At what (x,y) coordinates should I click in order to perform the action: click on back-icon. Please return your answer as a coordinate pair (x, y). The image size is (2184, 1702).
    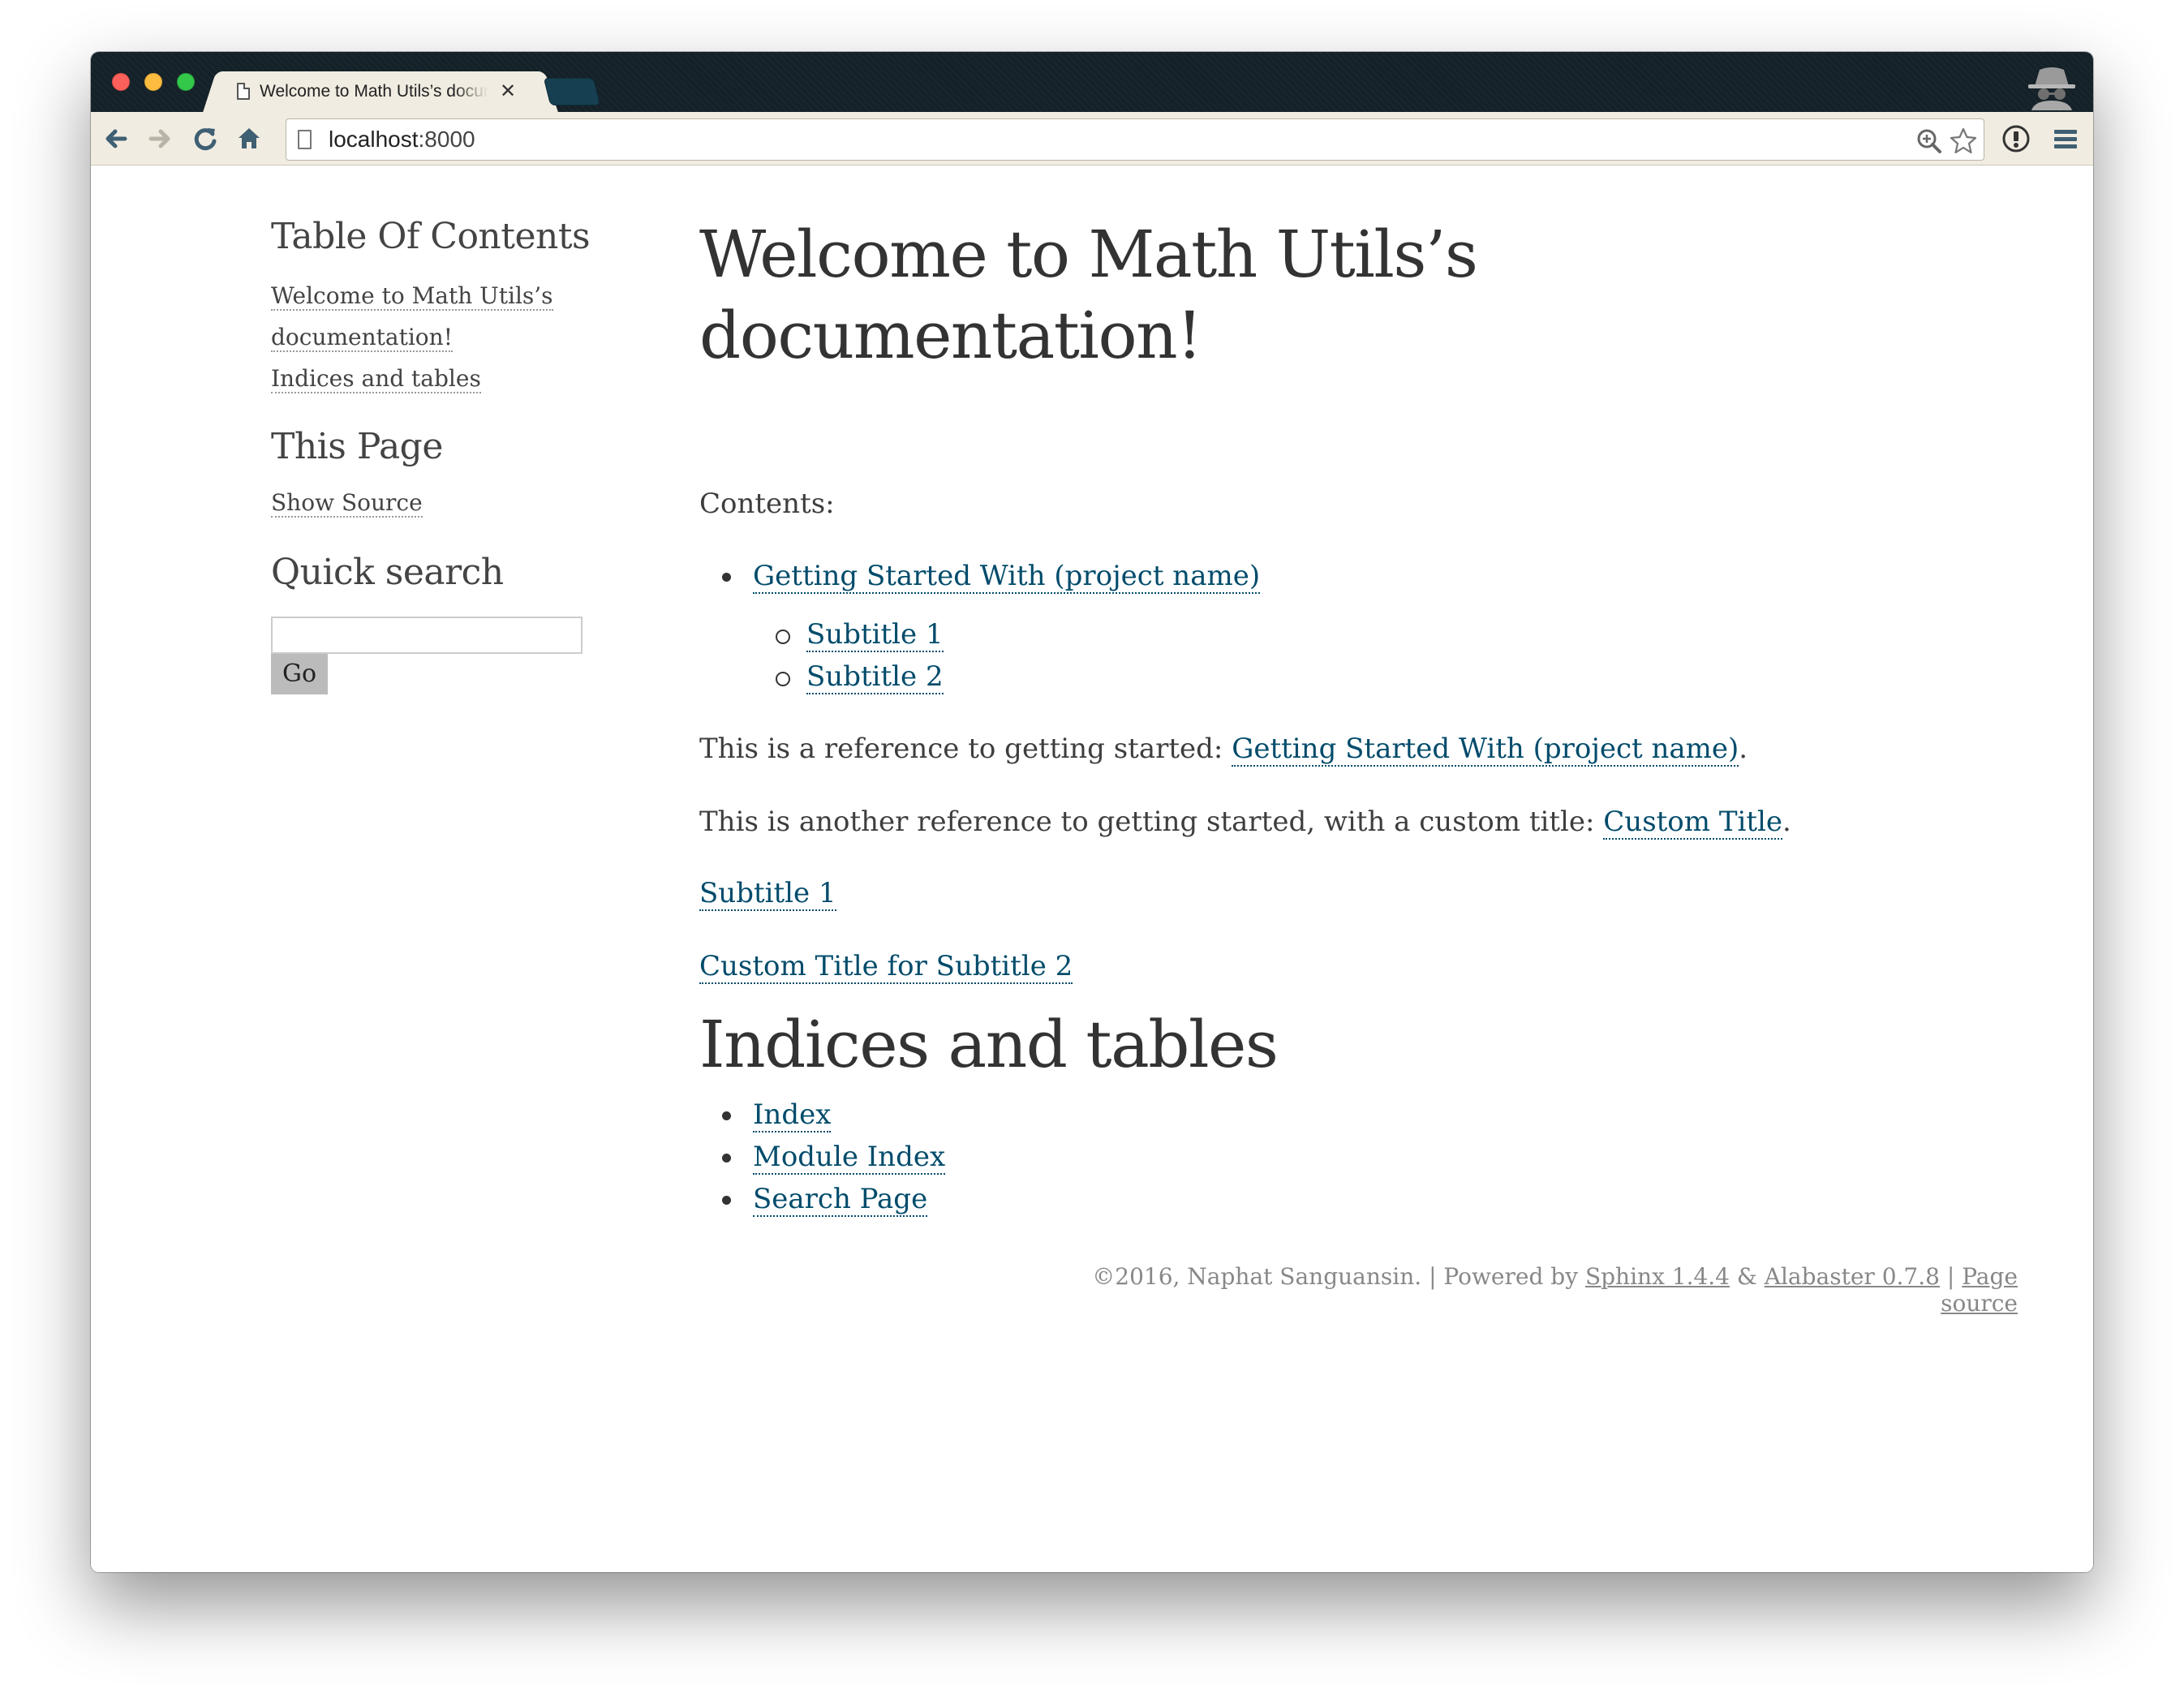
    Looking at the image, I should click on (116, 138).